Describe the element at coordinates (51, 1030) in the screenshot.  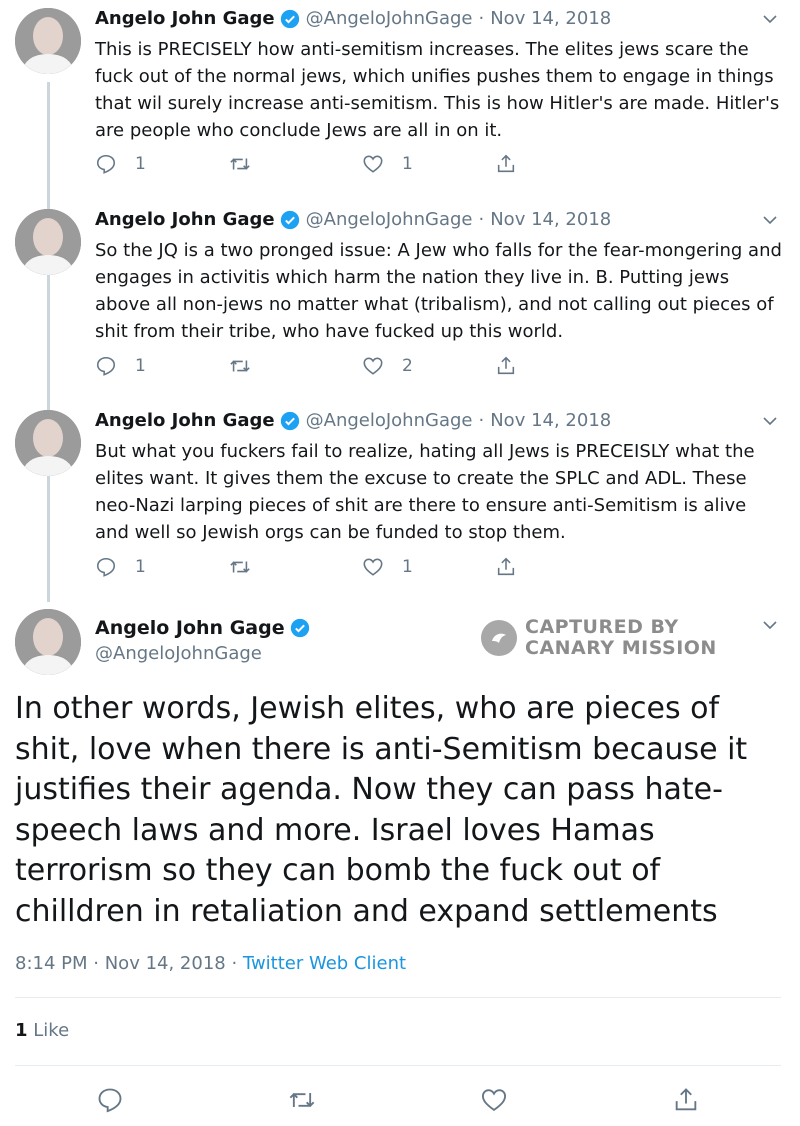
I see `likes-label: Like` at that location.